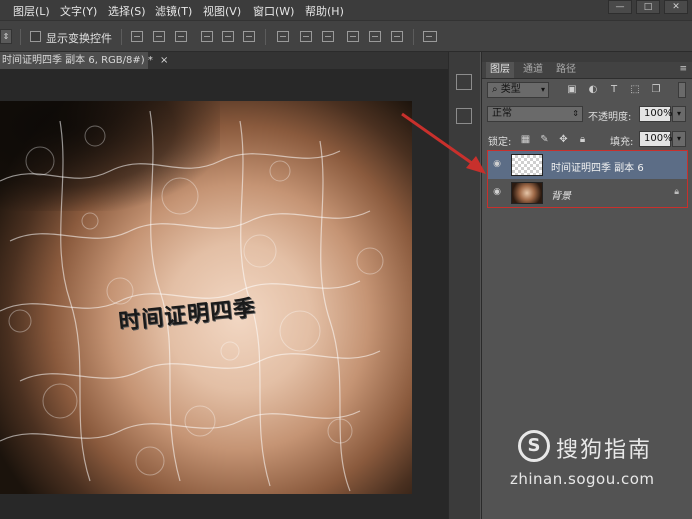 The image size is (692, 519). I want to click on filter-pixel-icon: ▣, so click(572, 90).